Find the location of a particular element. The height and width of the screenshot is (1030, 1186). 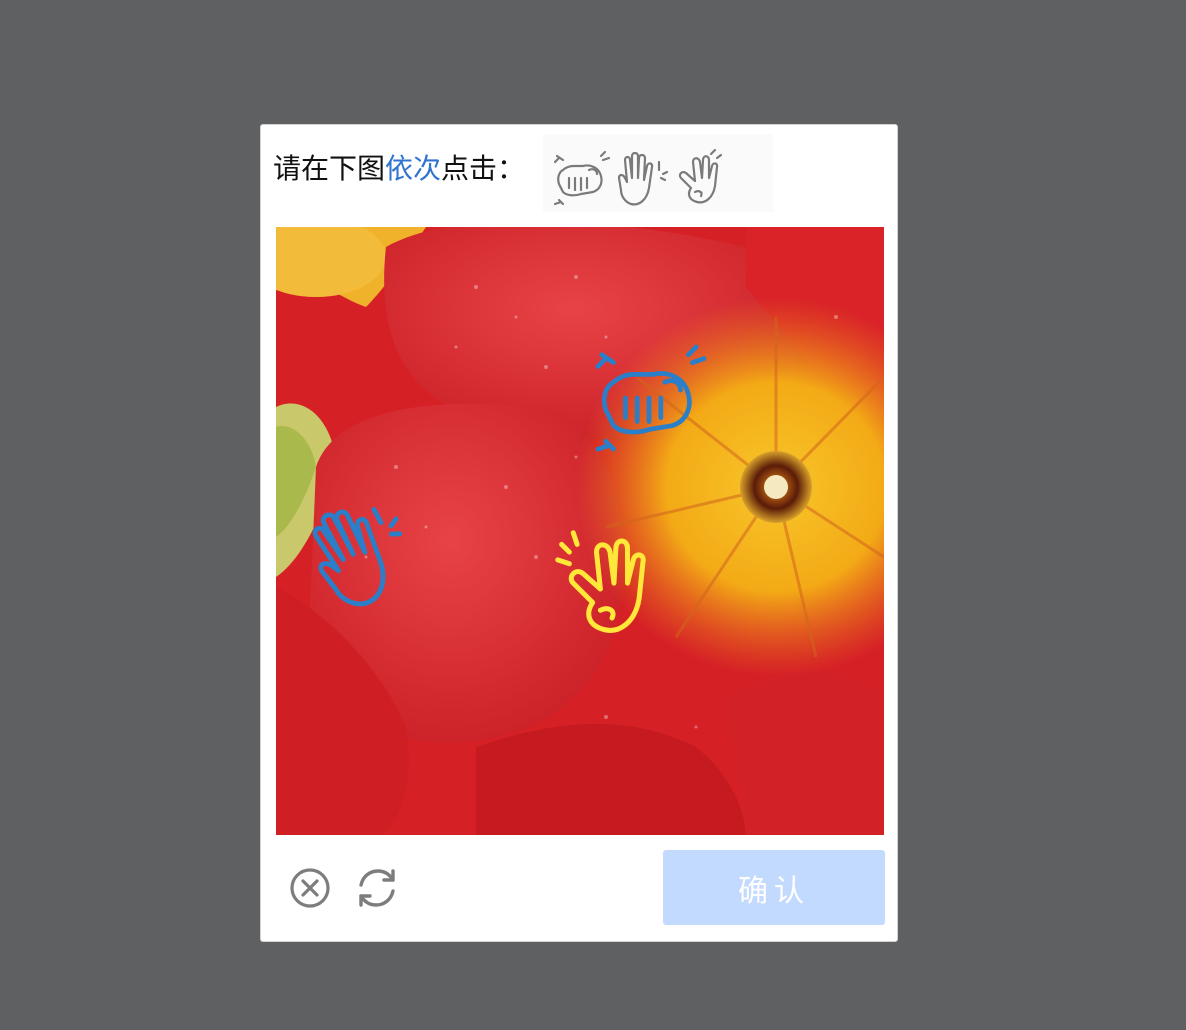

captcha-instruction: 请在下图依次点击： is located at coordinates (399, 169).